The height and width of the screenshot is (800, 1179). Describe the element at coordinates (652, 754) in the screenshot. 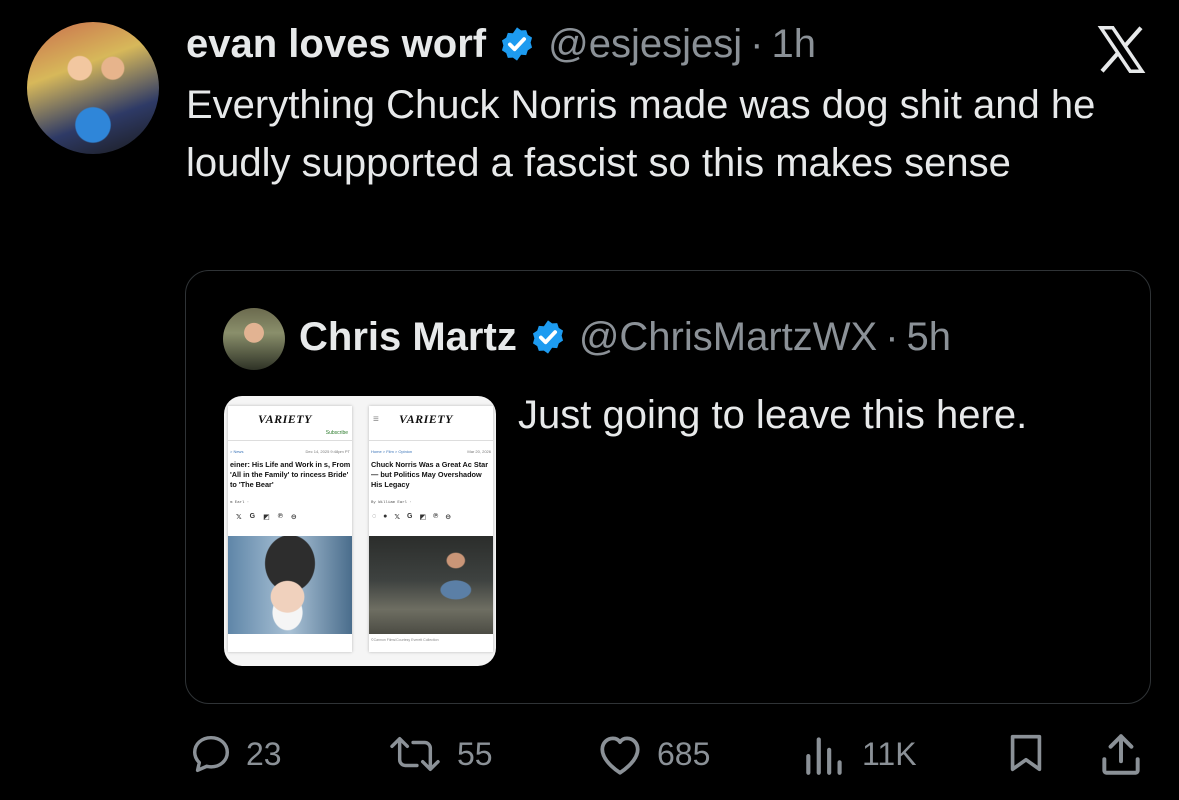

I see `like-button: 685` at that location.